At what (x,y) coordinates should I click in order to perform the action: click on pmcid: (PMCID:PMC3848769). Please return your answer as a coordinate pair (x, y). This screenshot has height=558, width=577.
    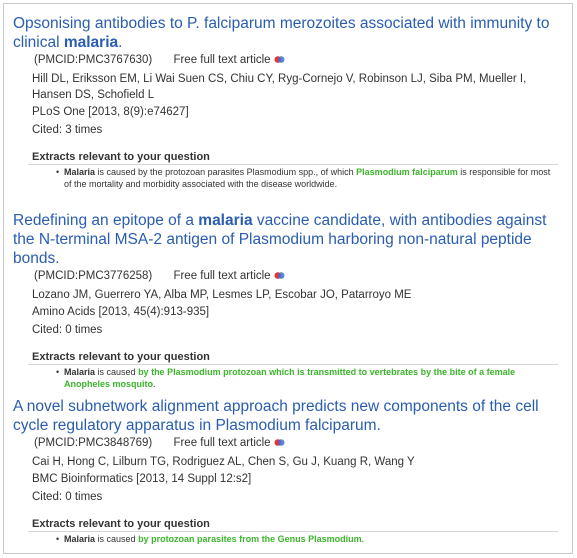
    Looking at the image, I should click on (93, 443).